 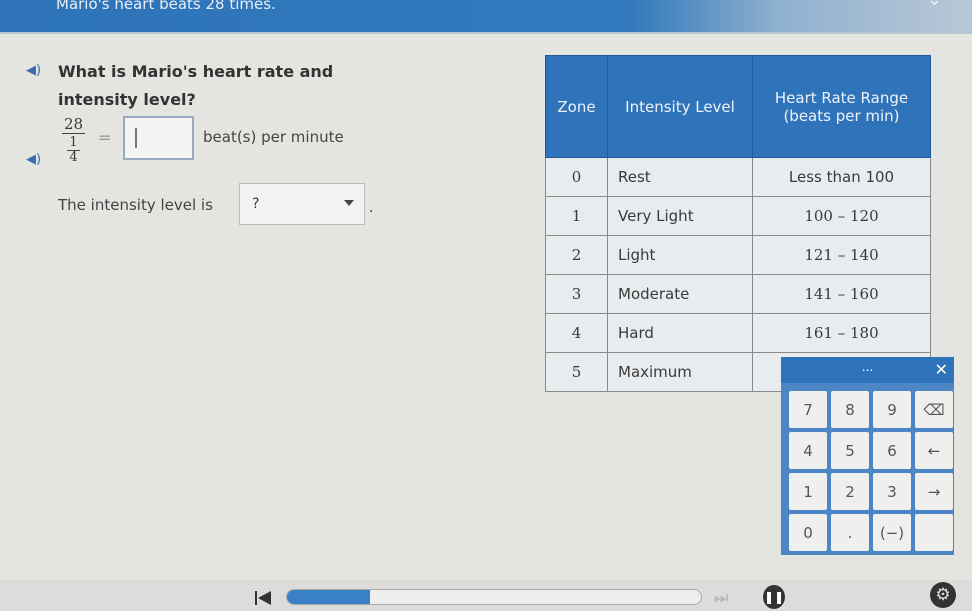 What do you see at coordinates (680, 294) in the screenshot?
I see `level-cell: Moderate` at bounding box center [680, 294].